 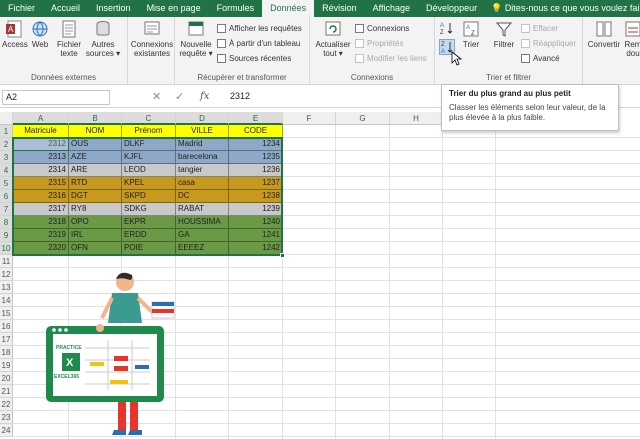 What do you see at coordinates (6, 352) in the screenshot?
I see `row-header-18: 18` at bounding box center [6, 352].